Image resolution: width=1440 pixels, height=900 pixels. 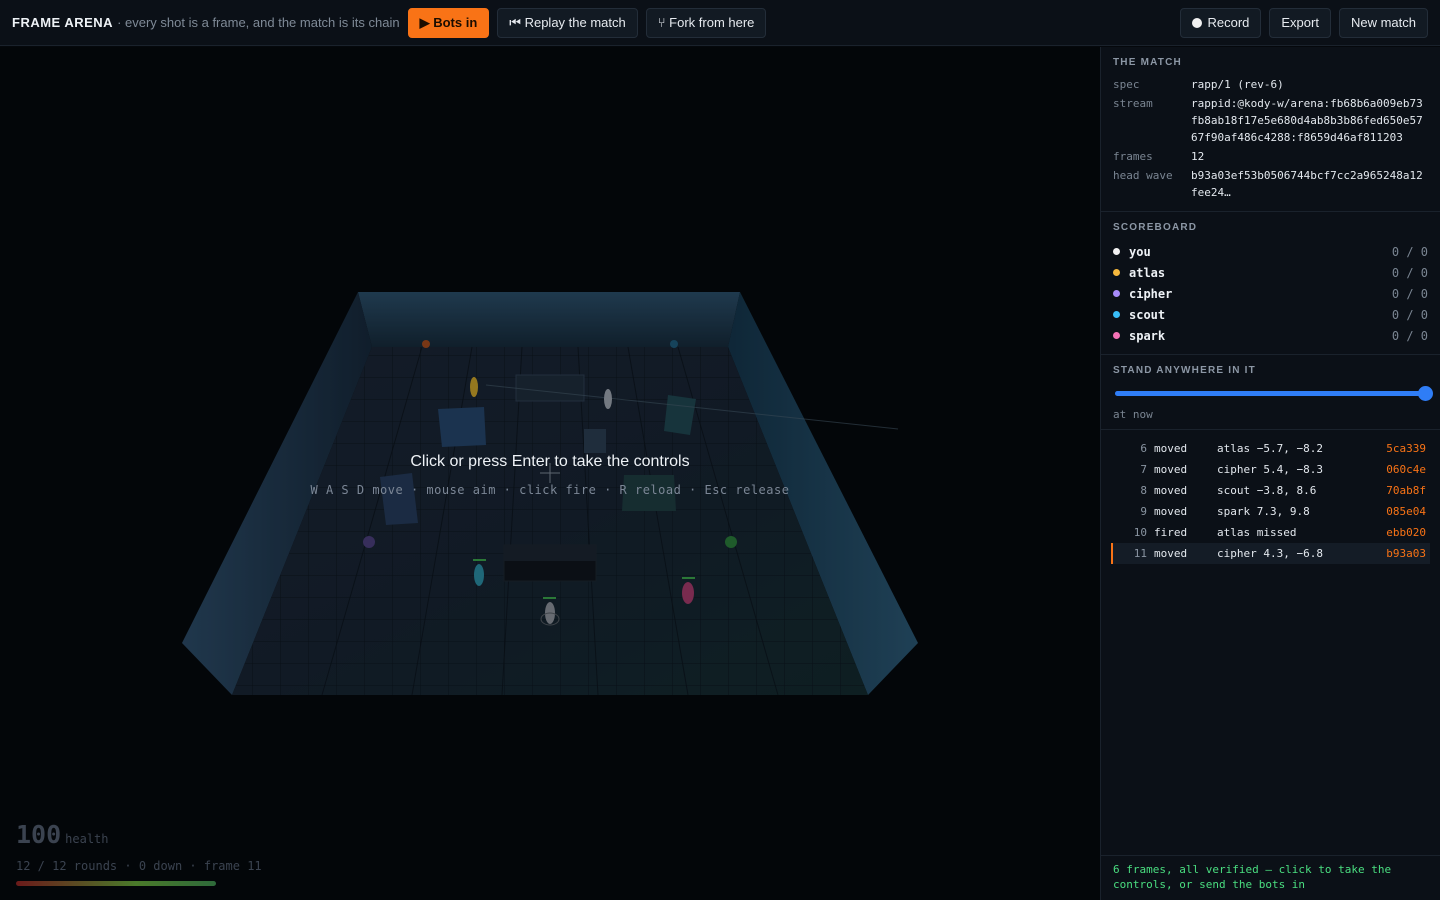 I want to click on event-row: 9 moved spark 7.3, 9.8 085e04, so click(x=1270, y=511).